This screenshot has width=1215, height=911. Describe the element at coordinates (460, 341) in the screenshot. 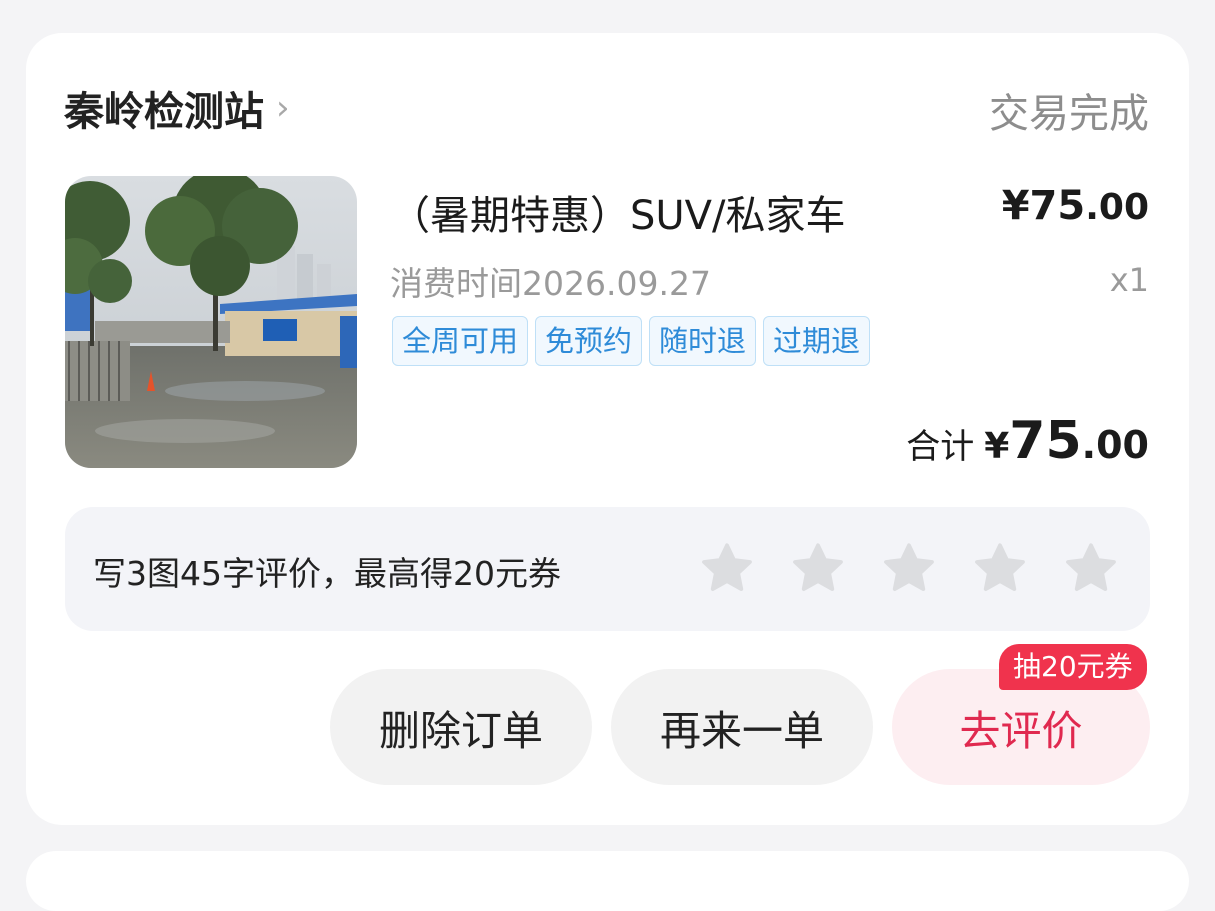

I see `tag-all-week: 全周可用` at that location.